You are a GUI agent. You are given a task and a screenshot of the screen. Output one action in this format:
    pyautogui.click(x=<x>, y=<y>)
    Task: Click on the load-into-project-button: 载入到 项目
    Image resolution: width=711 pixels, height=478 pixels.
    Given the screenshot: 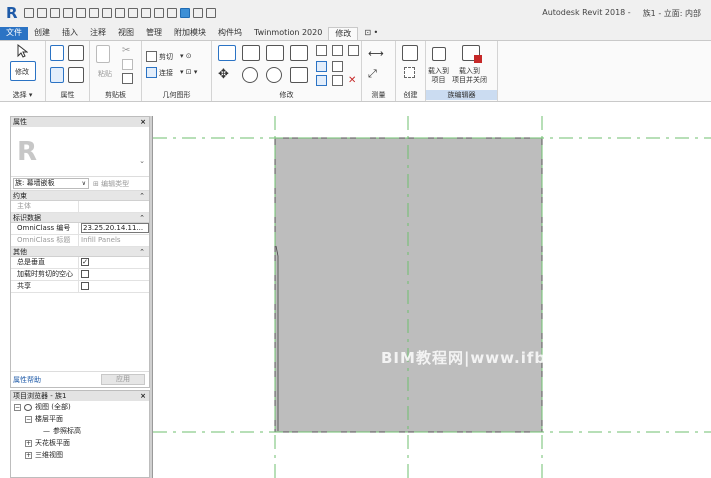 What is the action you would take?
    pyautogui.click(x=438, y=76)
    